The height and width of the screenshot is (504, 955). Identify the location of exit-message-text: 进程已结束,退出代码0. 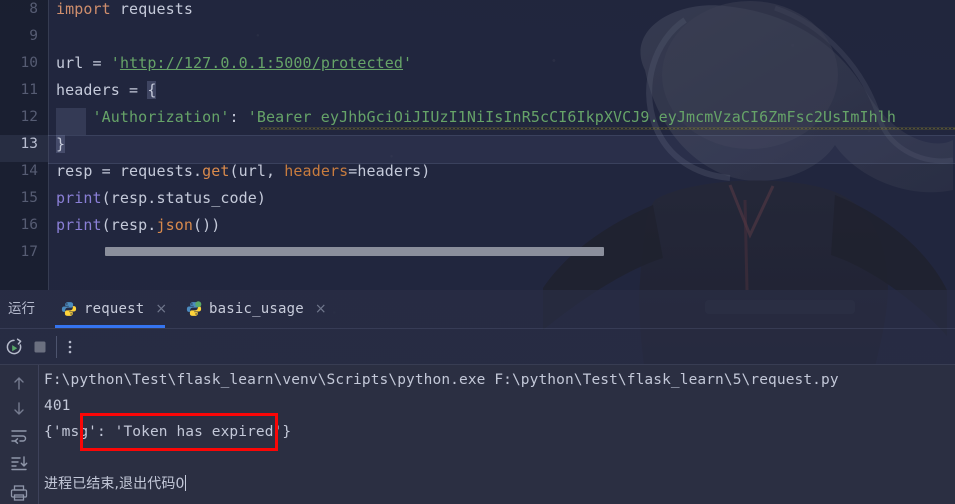
(114, 484).